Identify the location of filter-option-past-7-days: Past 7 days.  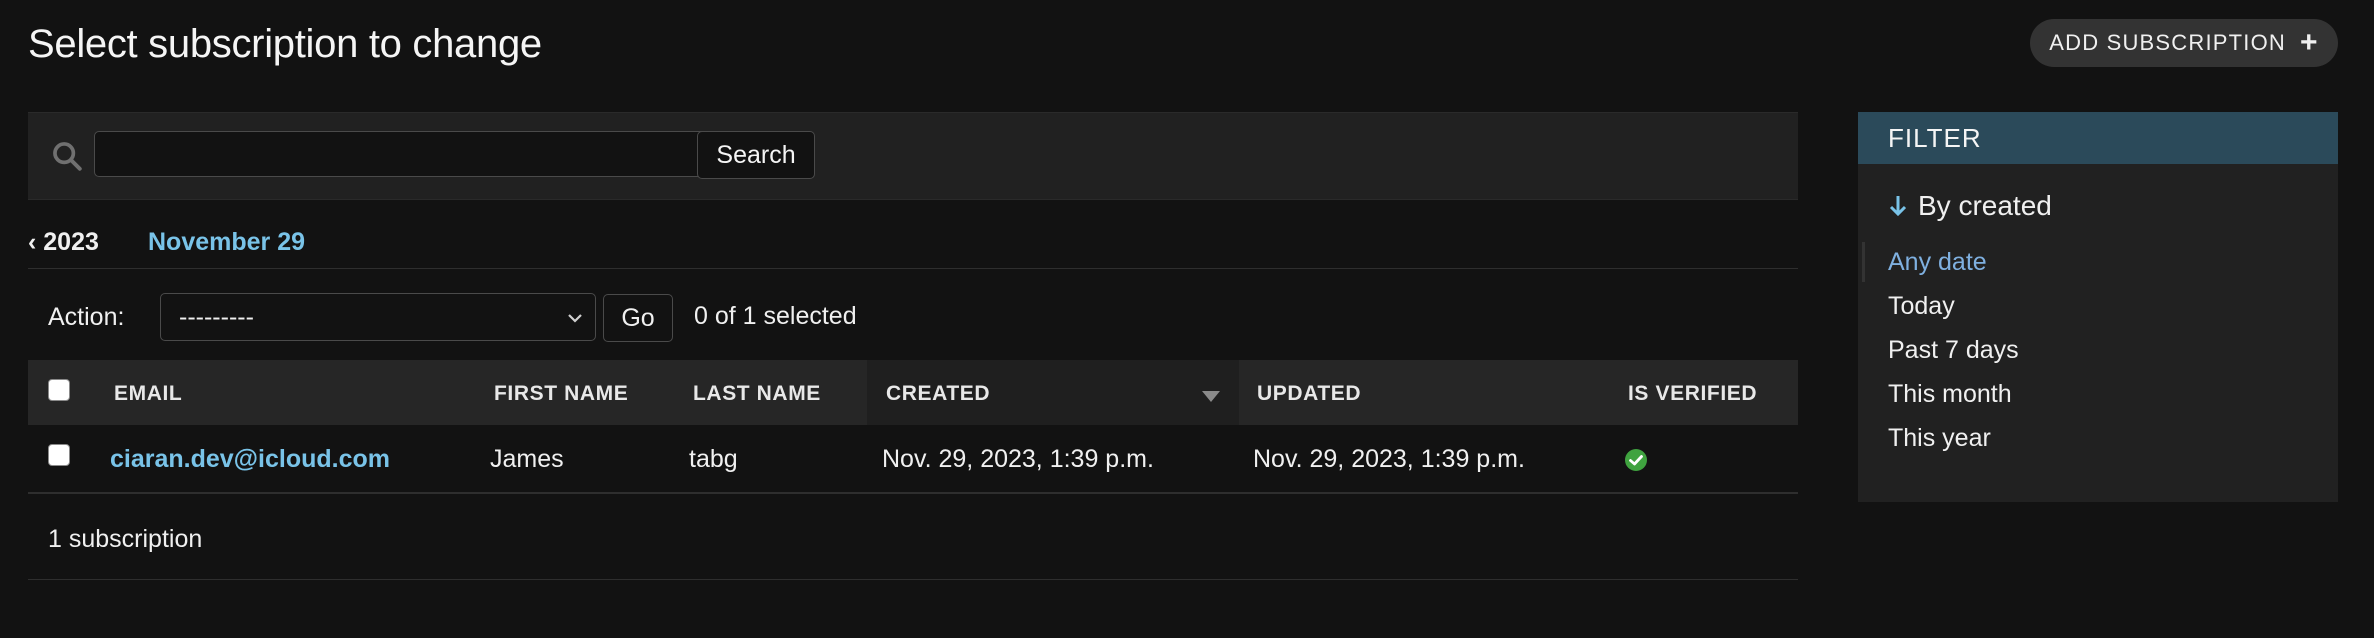
(2098, 350).